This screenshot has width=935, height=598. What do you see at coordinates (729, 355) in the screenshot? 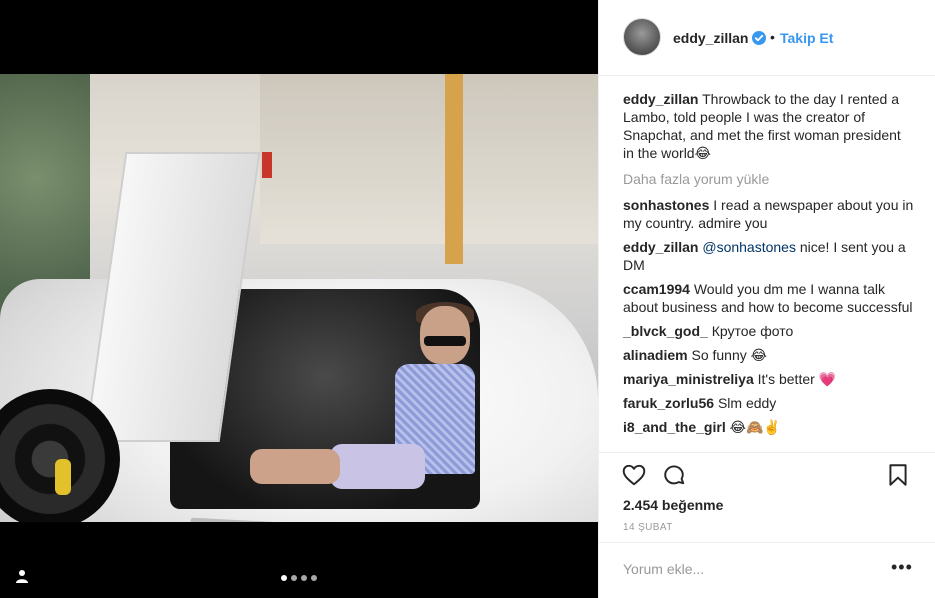
I see `comment-text: So funny 😂` at bounding box center [729, 355].